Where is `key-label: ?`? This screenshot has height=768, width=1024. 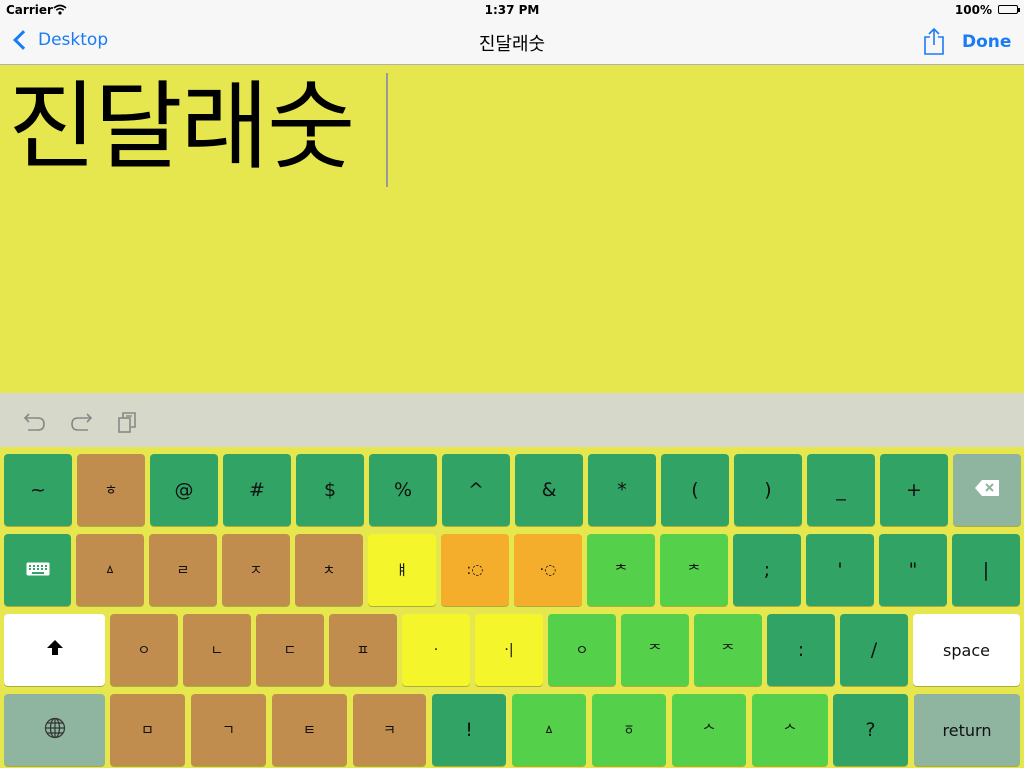
key-label: ? is located at coordinates (870, 730).